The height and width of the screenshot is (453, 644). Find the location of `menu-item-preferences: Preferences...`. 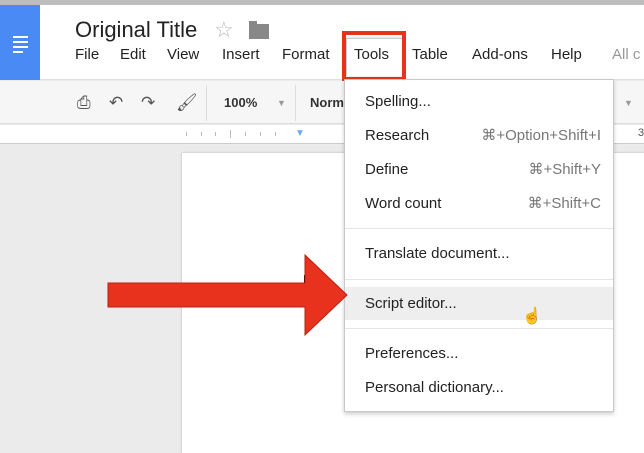

menu-item-preferences: Preferences... is located at coordinates (479, 353).